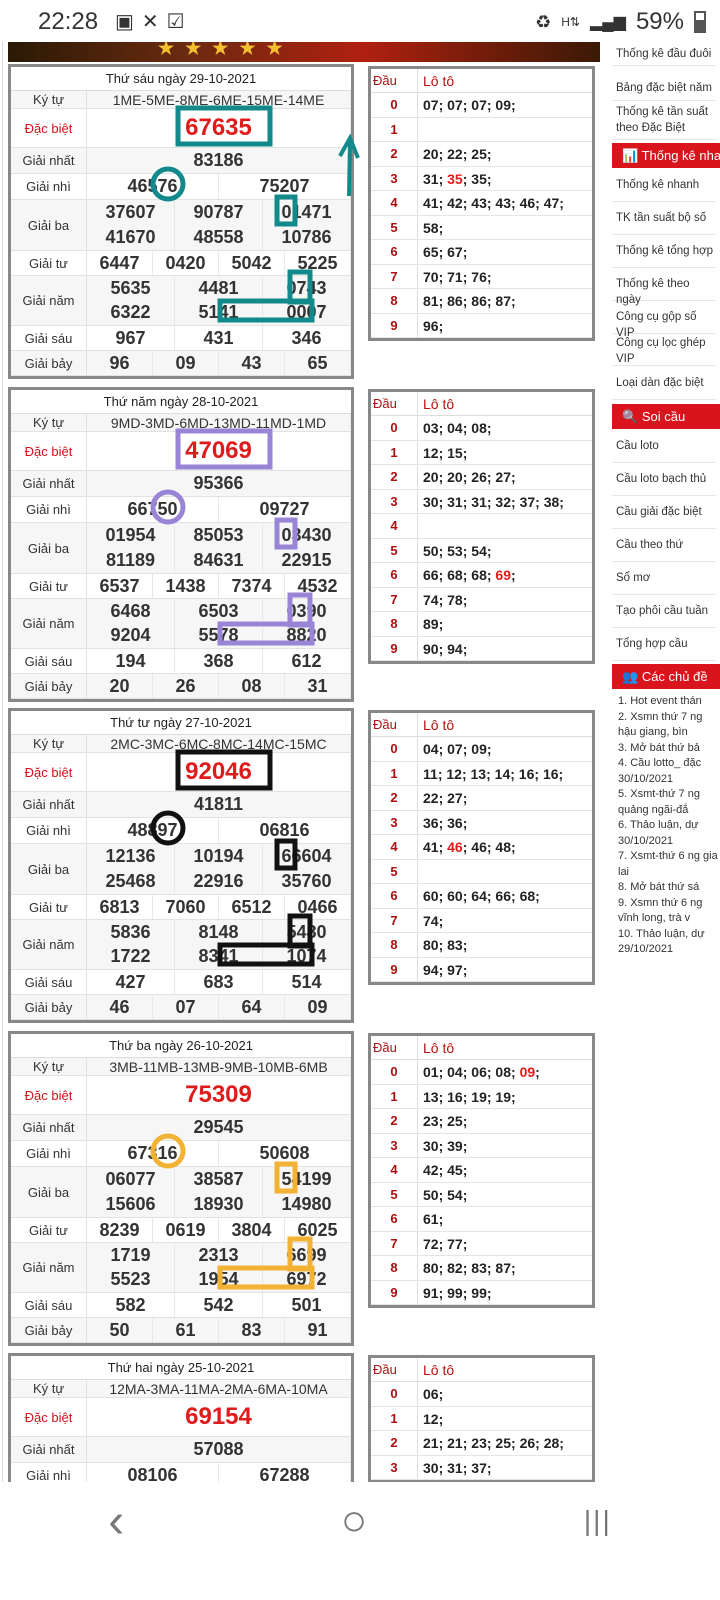 Image resolution: width=720 pixels, height=1600 pixels. I want to click on prize-number: 22915, so click(307, 560).